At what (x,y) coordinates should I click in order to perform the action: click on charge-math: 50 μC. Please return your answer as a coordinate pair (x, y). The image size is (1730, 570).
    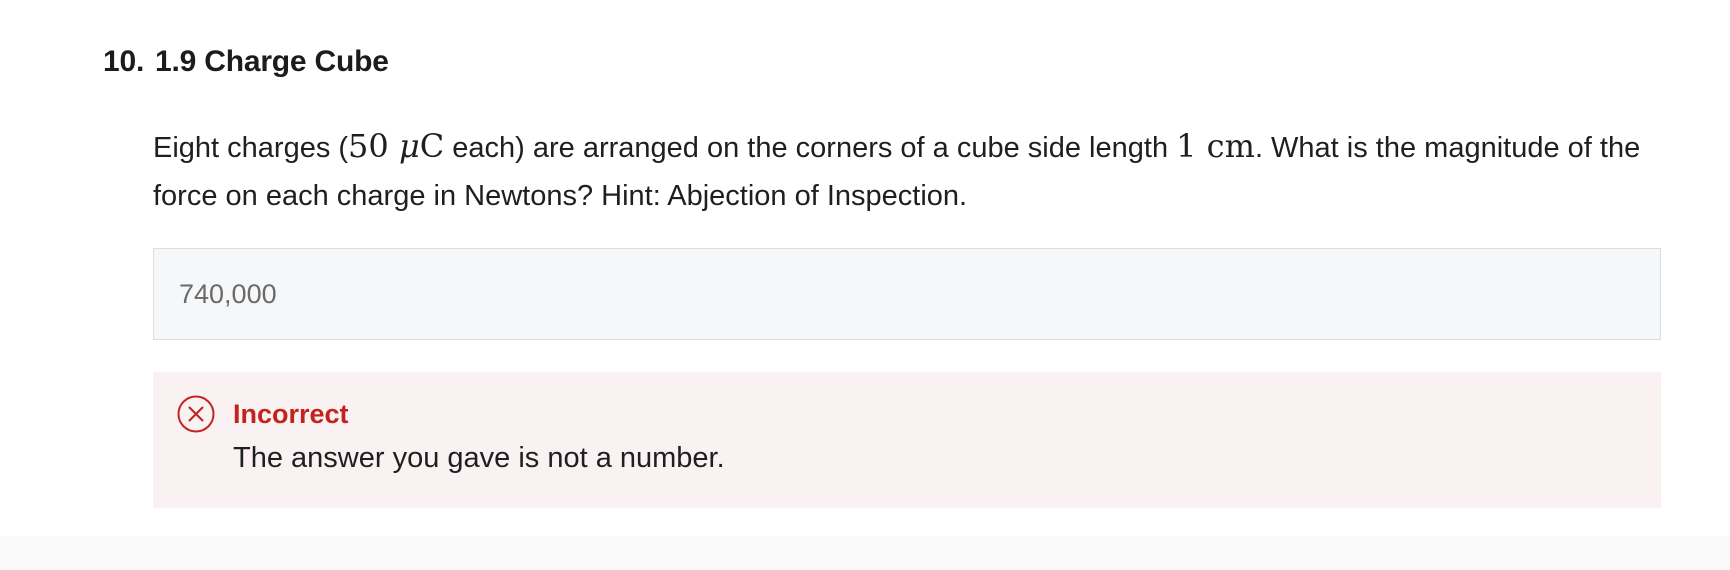
    Looking at the image, I should click on (396, 146).